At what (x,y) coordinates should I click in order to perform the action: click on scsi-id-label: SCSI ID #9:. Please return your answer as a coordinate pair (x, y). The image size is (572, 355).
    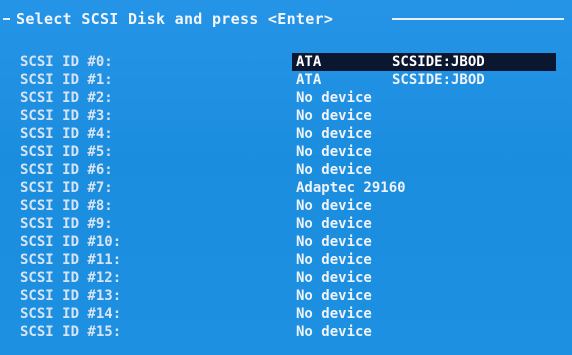
    Looking at the image, I should click on (66, 224).